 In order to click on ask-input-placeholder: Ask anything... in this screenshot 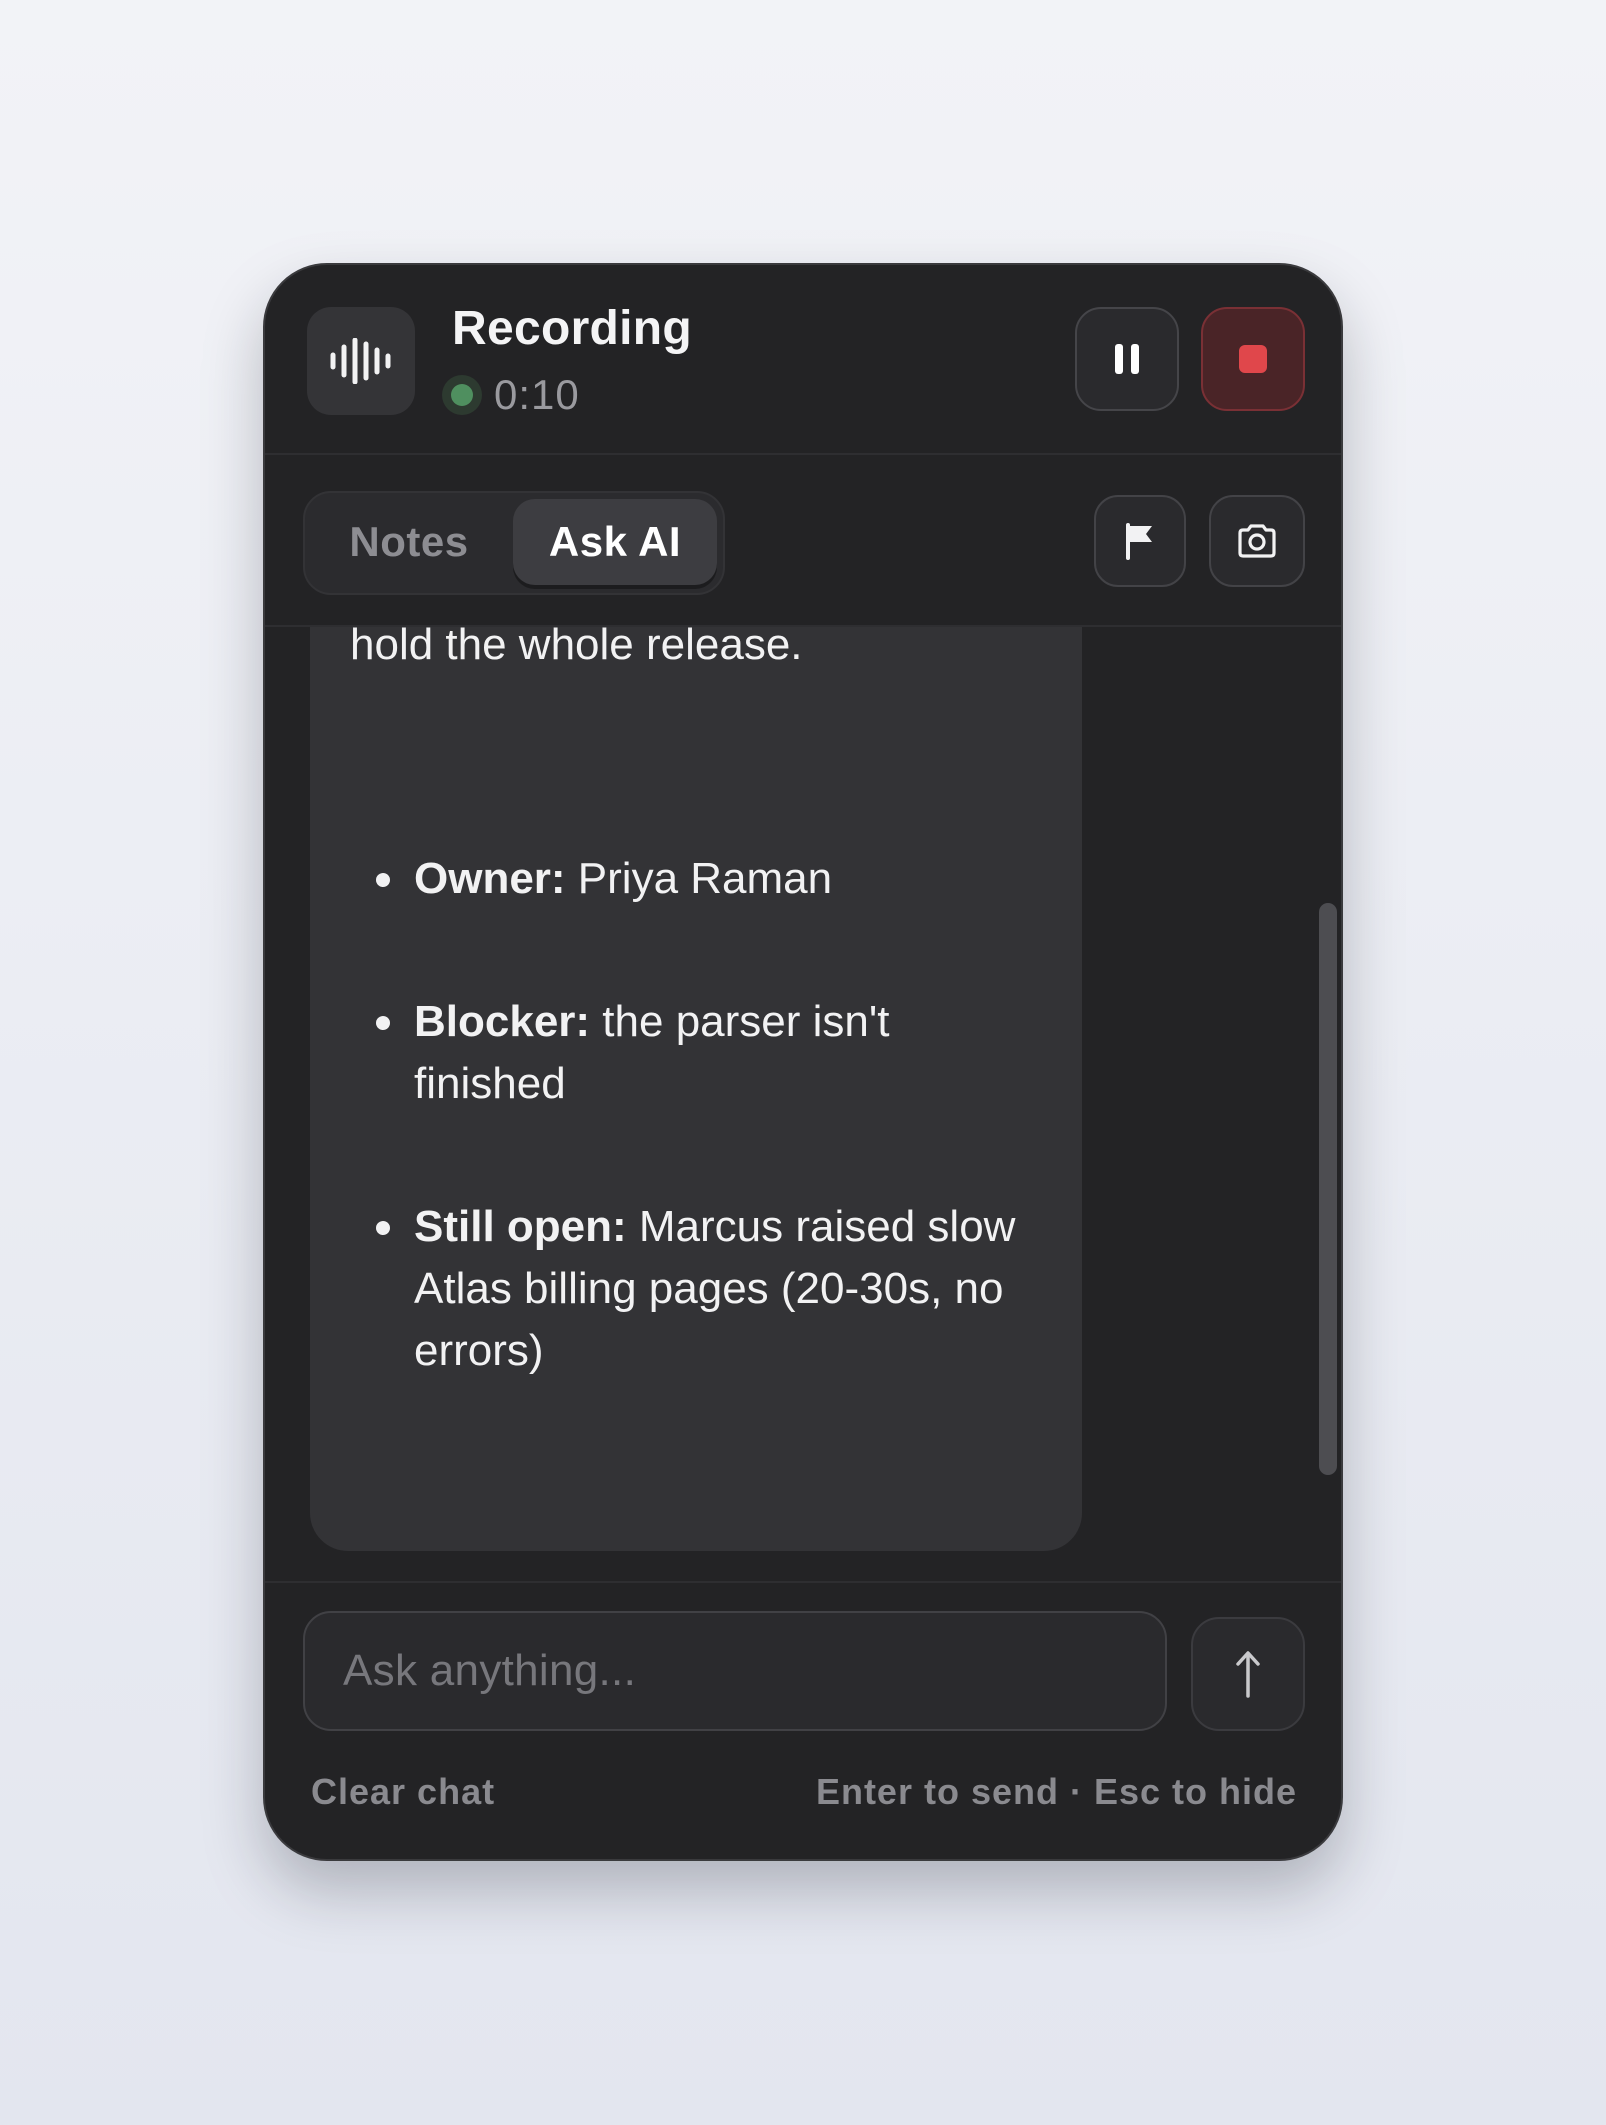, I will do `click(490, 1670)`.